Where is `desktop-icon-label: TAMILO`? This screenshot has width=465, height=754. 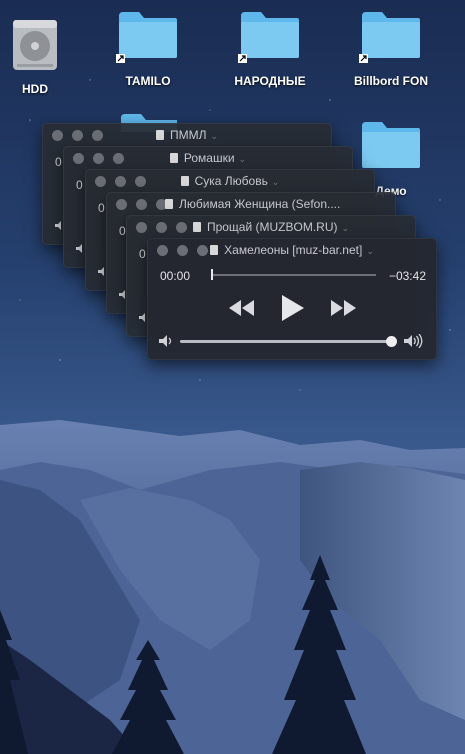 desktop-icon-label: TAMILO is located at coordinates (148, 81).